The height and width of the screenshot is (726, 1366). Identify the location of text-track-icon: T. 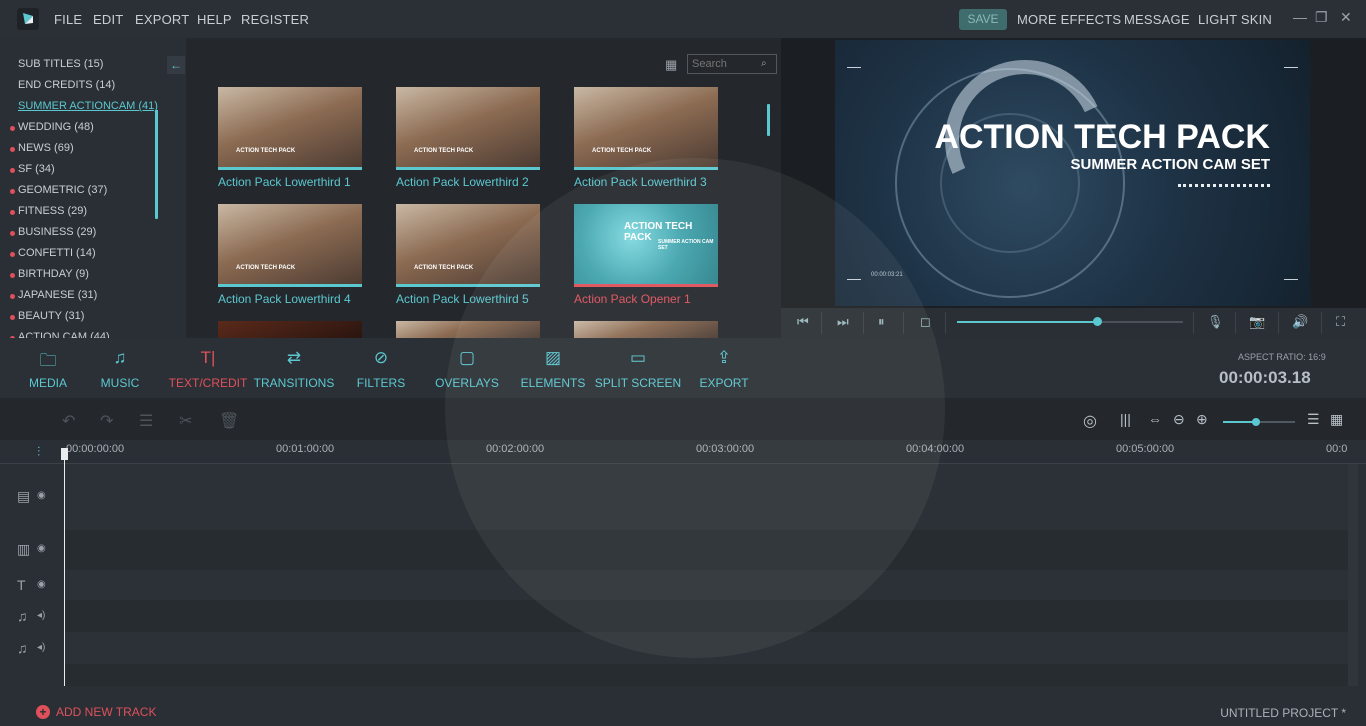
(21, 585).